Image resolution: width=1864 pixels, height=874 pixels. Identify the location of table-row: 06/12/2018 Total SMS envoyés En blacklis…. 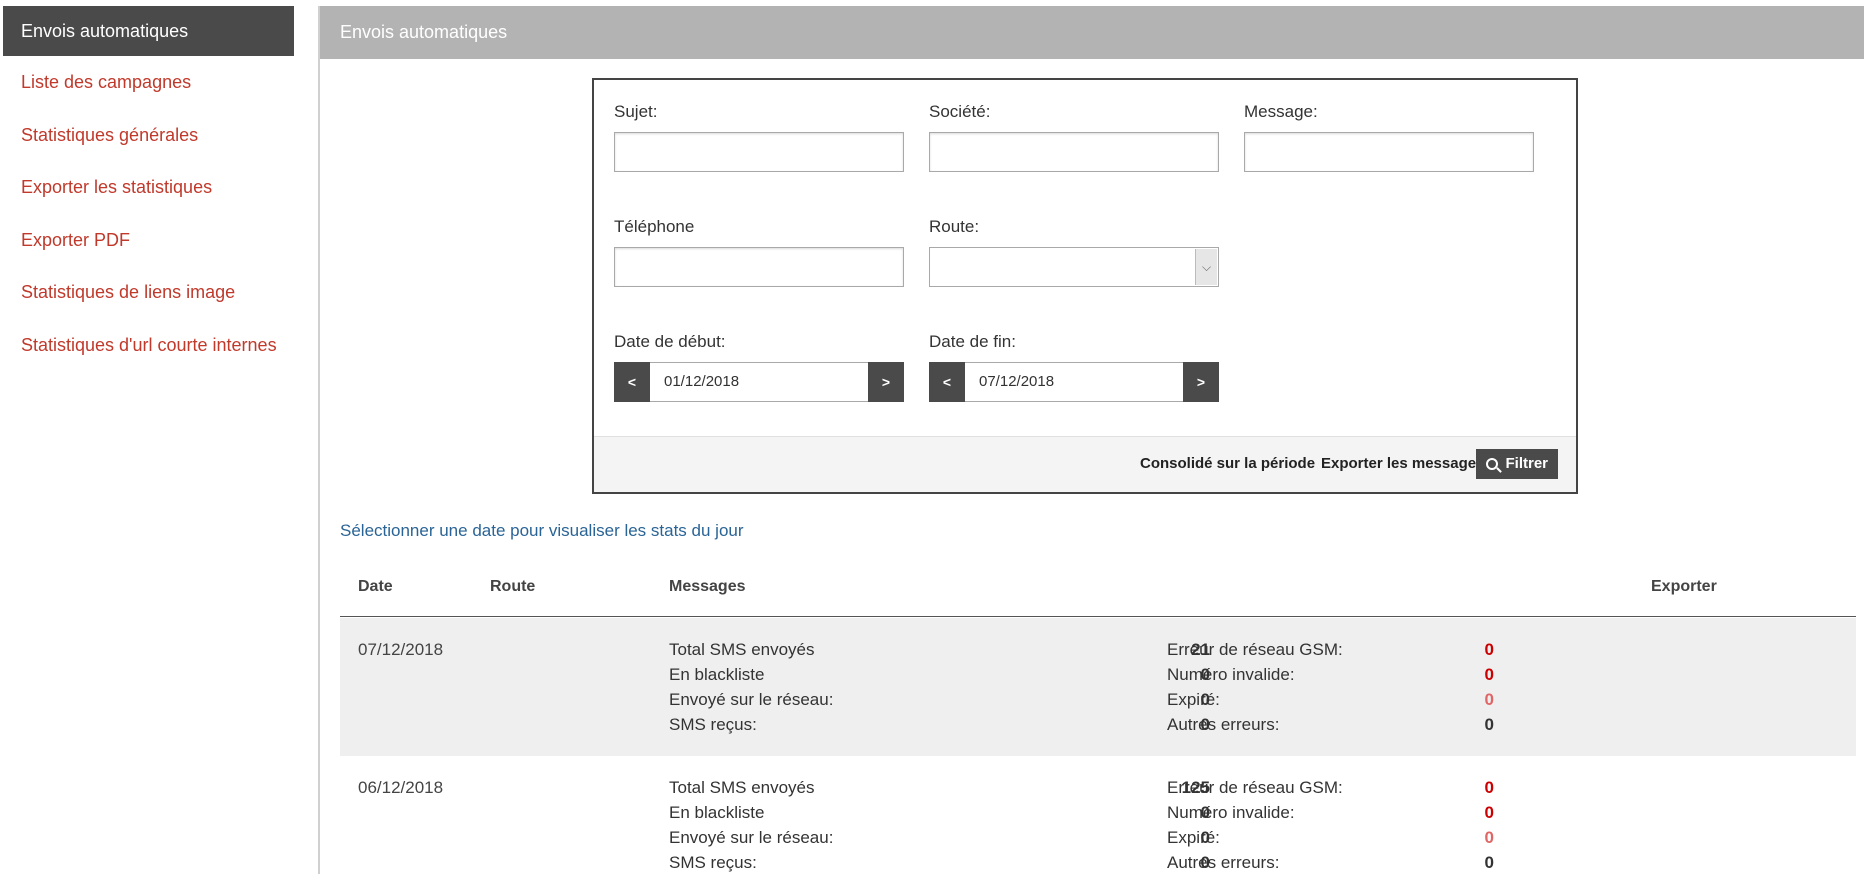
(1098, 815).